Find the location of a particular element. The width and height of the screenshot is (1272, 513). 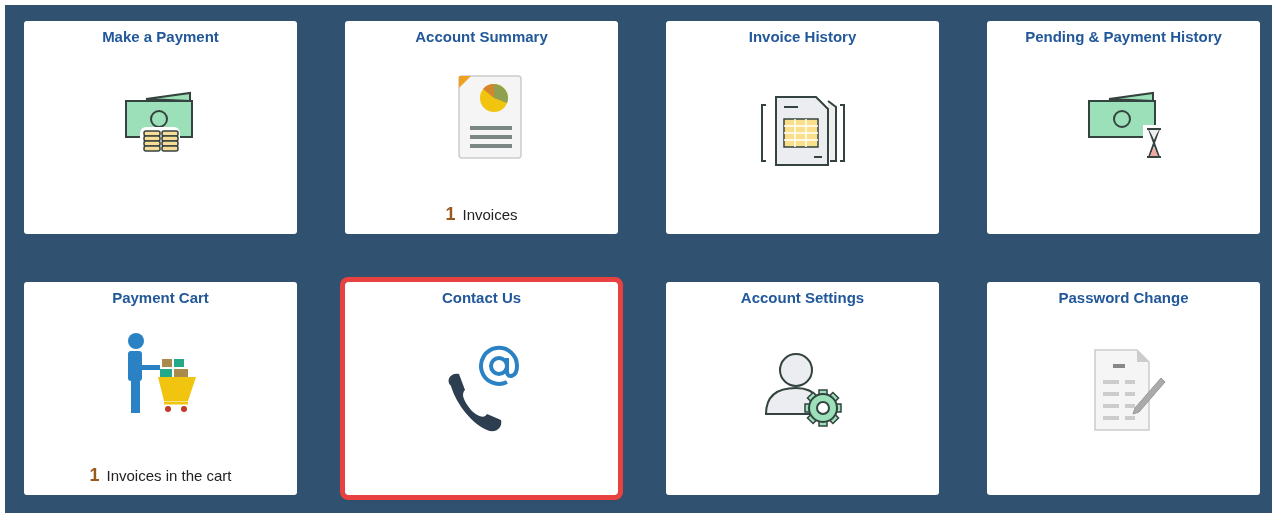

tile-title: Contact Us is located at coordinates (481, 298).